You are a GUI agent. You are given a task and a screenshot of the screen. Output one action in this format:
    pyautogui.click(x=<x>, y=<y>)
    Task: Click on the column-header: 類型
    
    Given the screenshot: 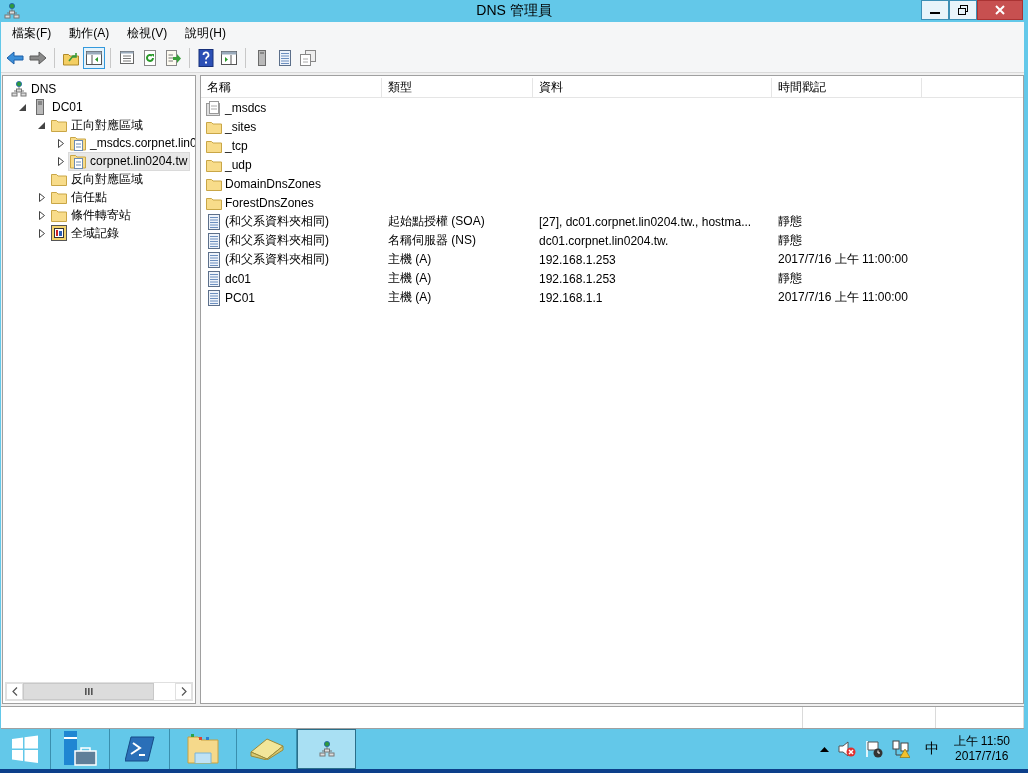 What is the action you would take?
    pyautogui.click(x=457, y=87)
    